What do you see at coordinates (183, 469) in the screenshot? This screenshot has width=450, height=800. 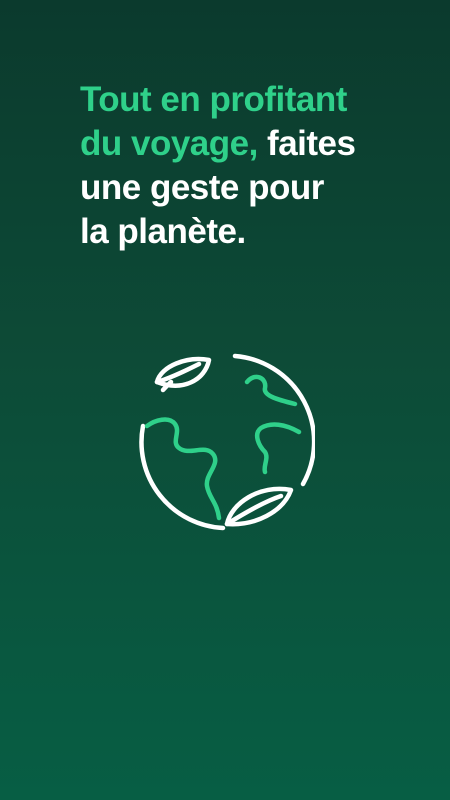 I see `continent-left` at bounding box center [183, 469].